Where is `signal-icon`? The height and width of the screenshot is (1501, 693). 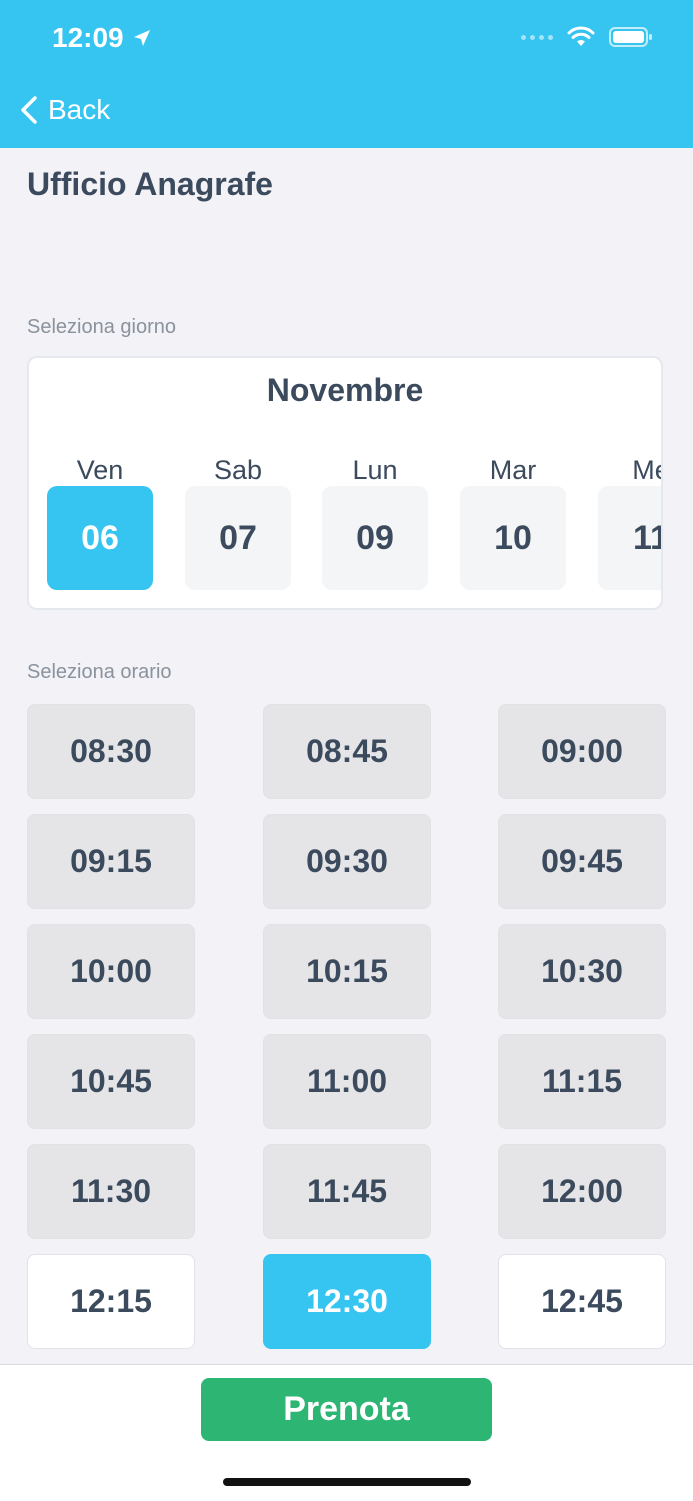 signal-icon is located at coordinates (537, 37).